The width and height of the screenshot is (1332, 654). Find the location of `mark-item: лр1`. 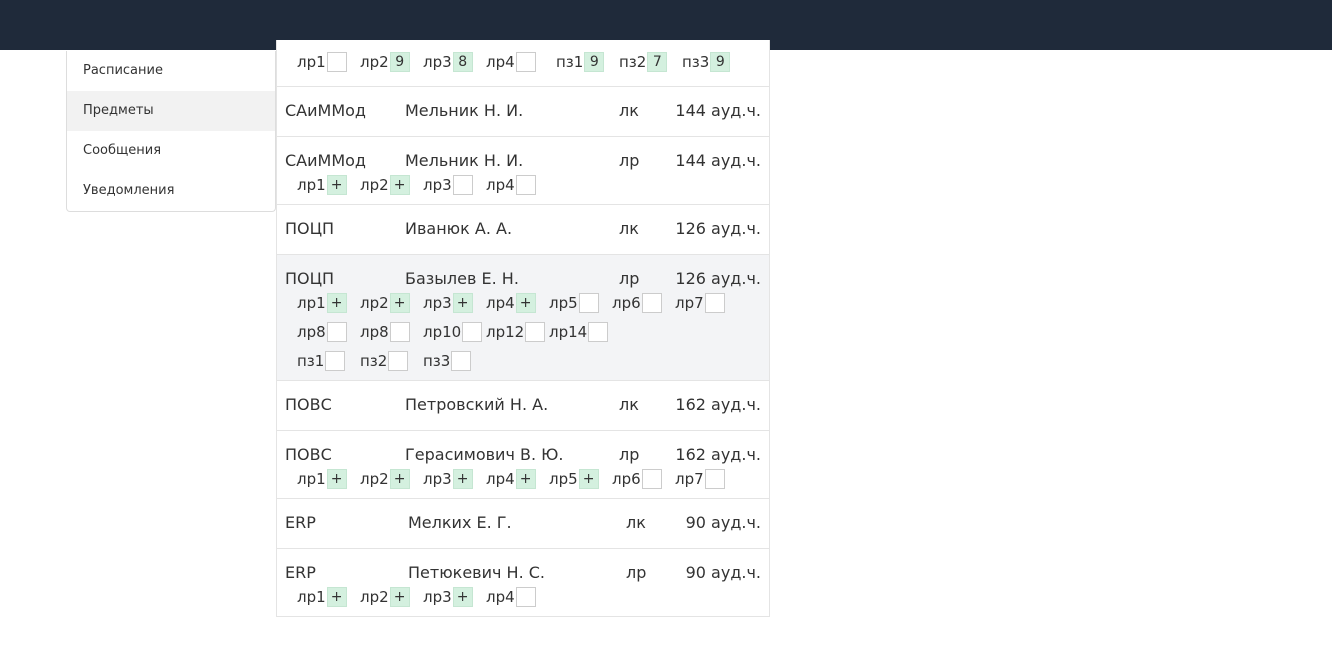

mark-item: лр1 is located at coordinates (322, 62).